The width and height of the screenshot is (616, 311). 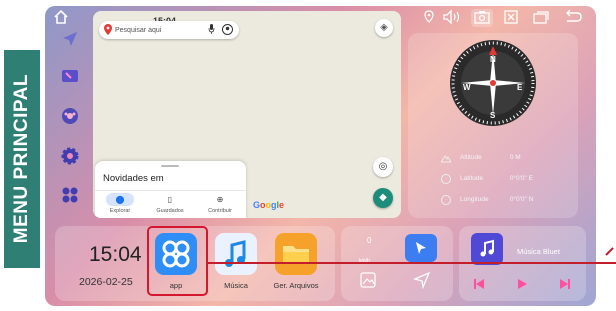 I want to click on dock-settings, so click(x=70, y=156).